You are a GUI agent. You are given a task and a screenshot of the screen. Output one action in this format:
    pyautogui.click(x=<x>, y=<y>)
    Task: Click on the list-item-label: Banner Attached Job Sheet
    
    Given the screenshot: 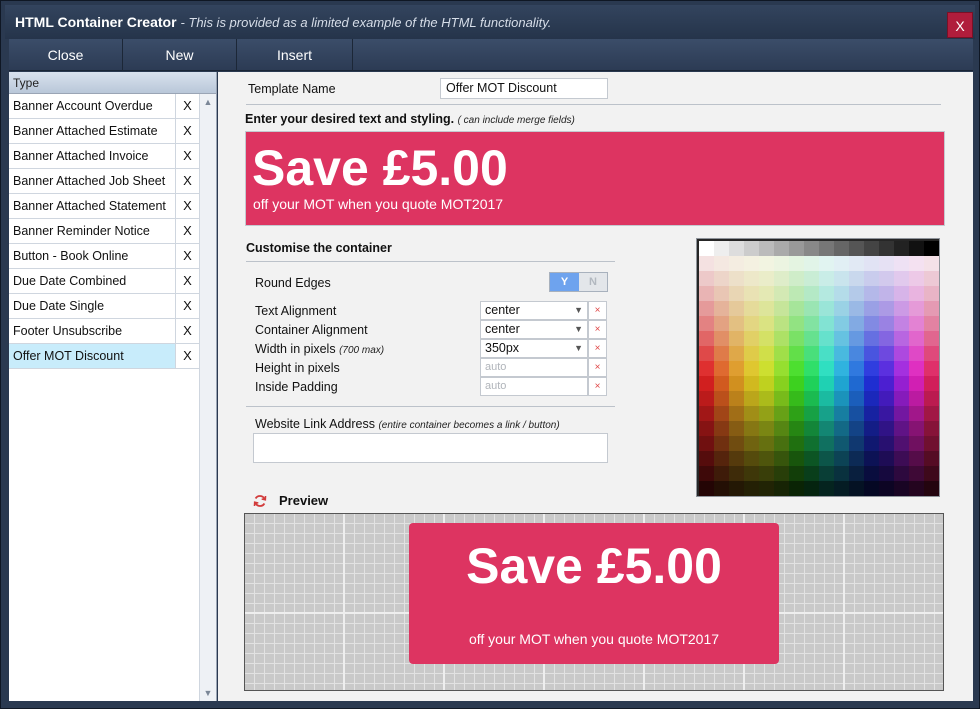 What is the action you would take?
    pyautogui.click(x=92, y=181)
    